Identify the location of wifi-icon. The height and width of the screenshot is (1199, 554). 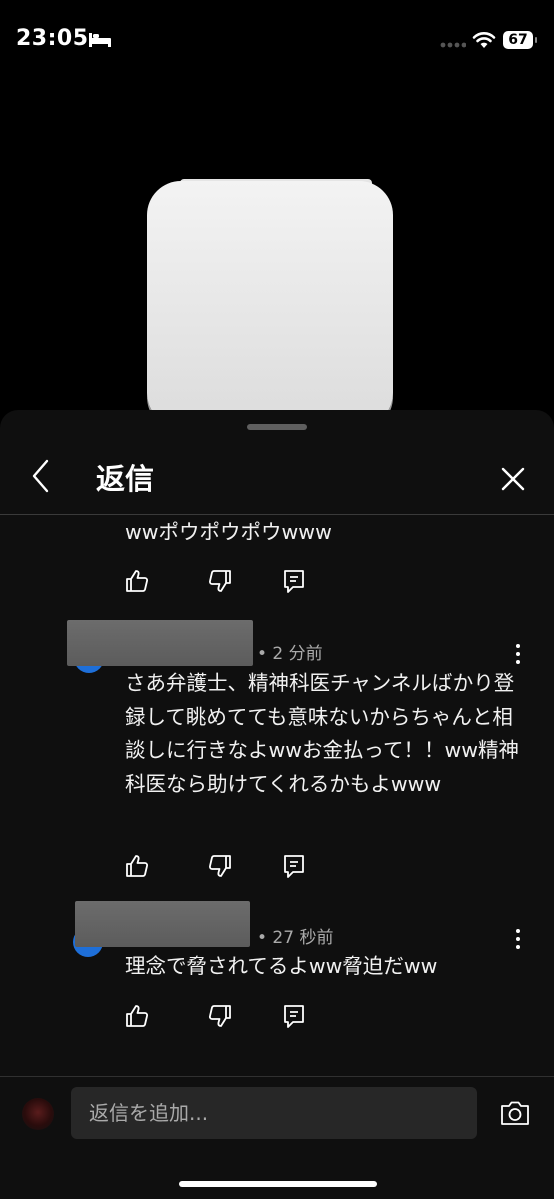
(484, 40).